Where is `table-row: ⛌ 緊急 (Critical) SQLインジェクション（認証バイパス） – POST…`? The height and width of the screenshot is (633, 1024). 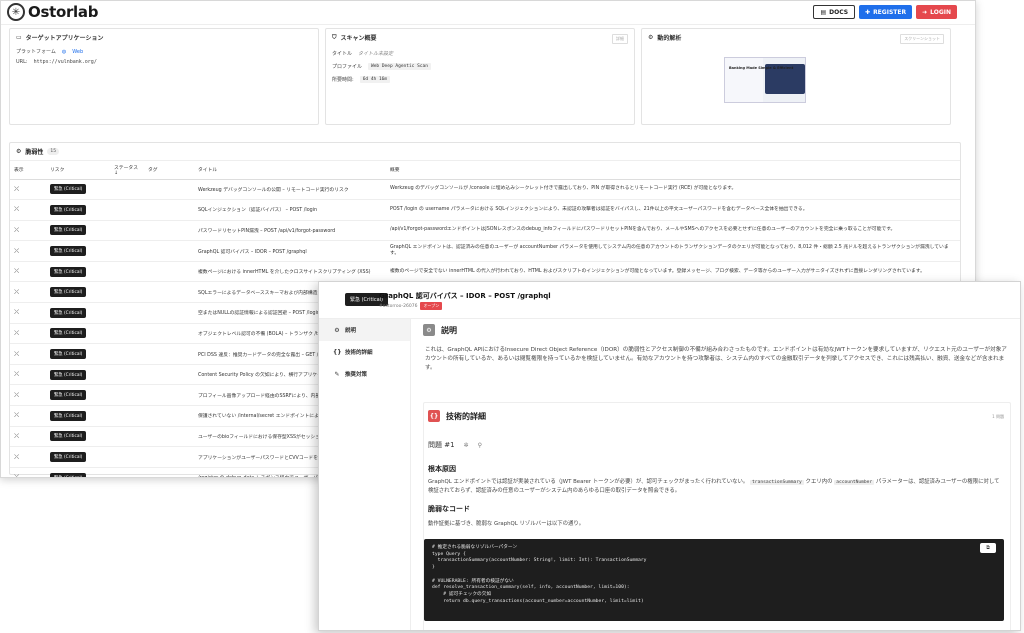 table-row: ⛌ 緊急 (Critical) SQLインジェクション（認証バイパス） – POST… is located at coordinates (485, 210).